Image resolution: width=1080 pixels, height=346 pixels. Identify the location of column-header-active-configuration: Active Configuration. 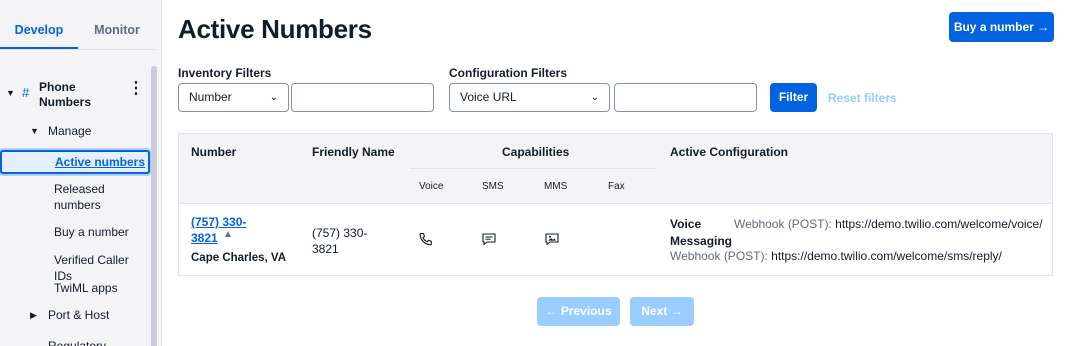
(729, 152).